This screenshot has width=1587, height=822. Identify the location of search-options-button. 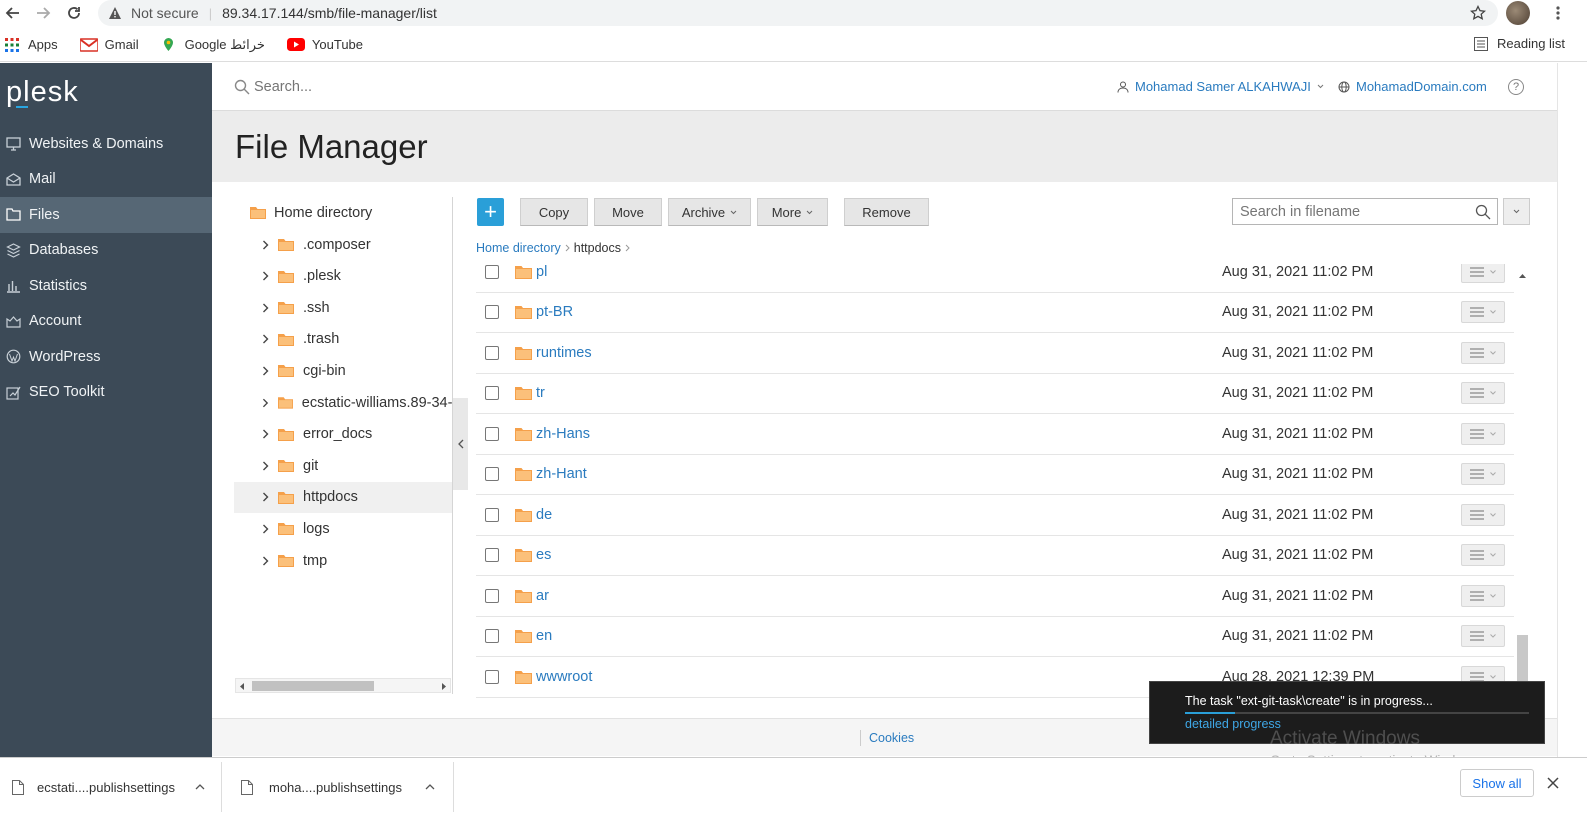
(1516, 211).